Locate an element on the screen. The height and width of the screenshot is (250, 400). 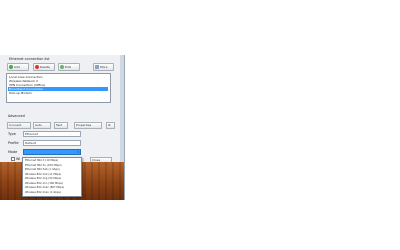
more-button: More is located at coordinates (103, 67).